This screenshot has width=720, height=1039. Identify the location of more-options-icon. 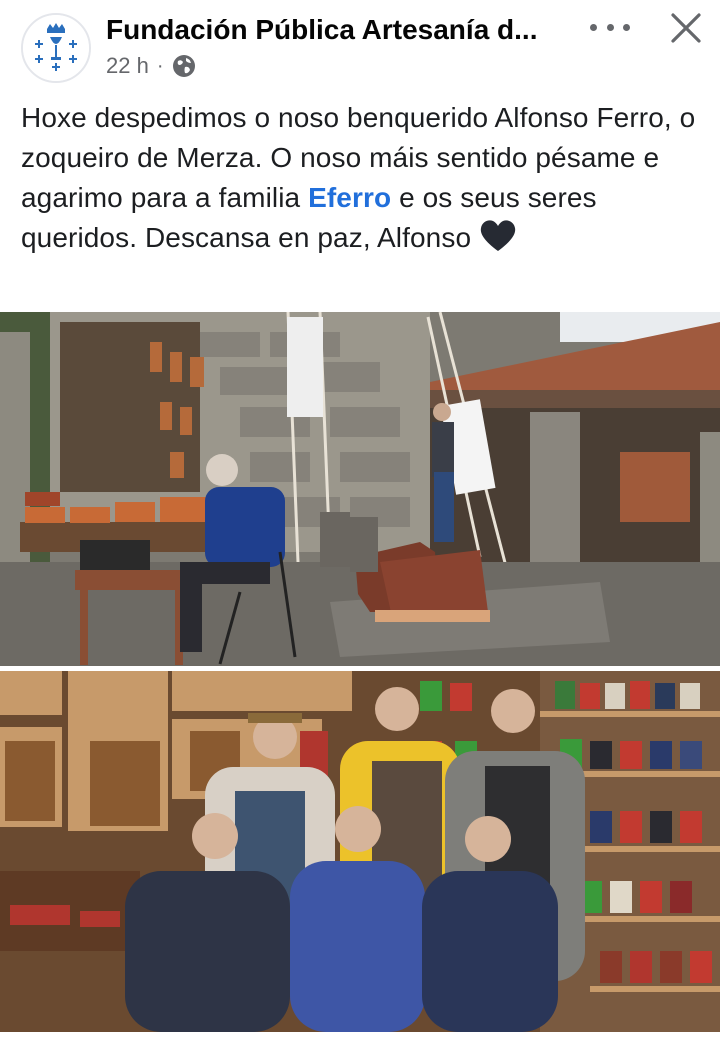
(610, 27).